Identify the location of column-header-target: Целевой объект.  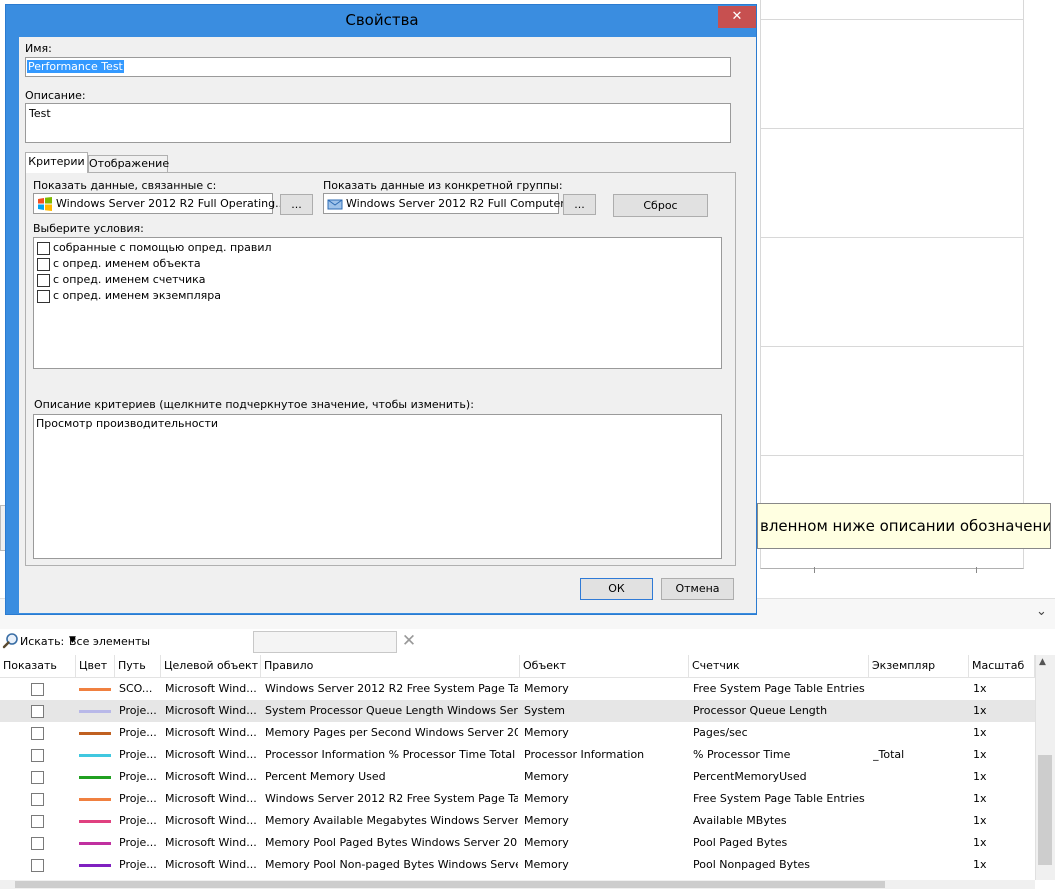
(211, 666).